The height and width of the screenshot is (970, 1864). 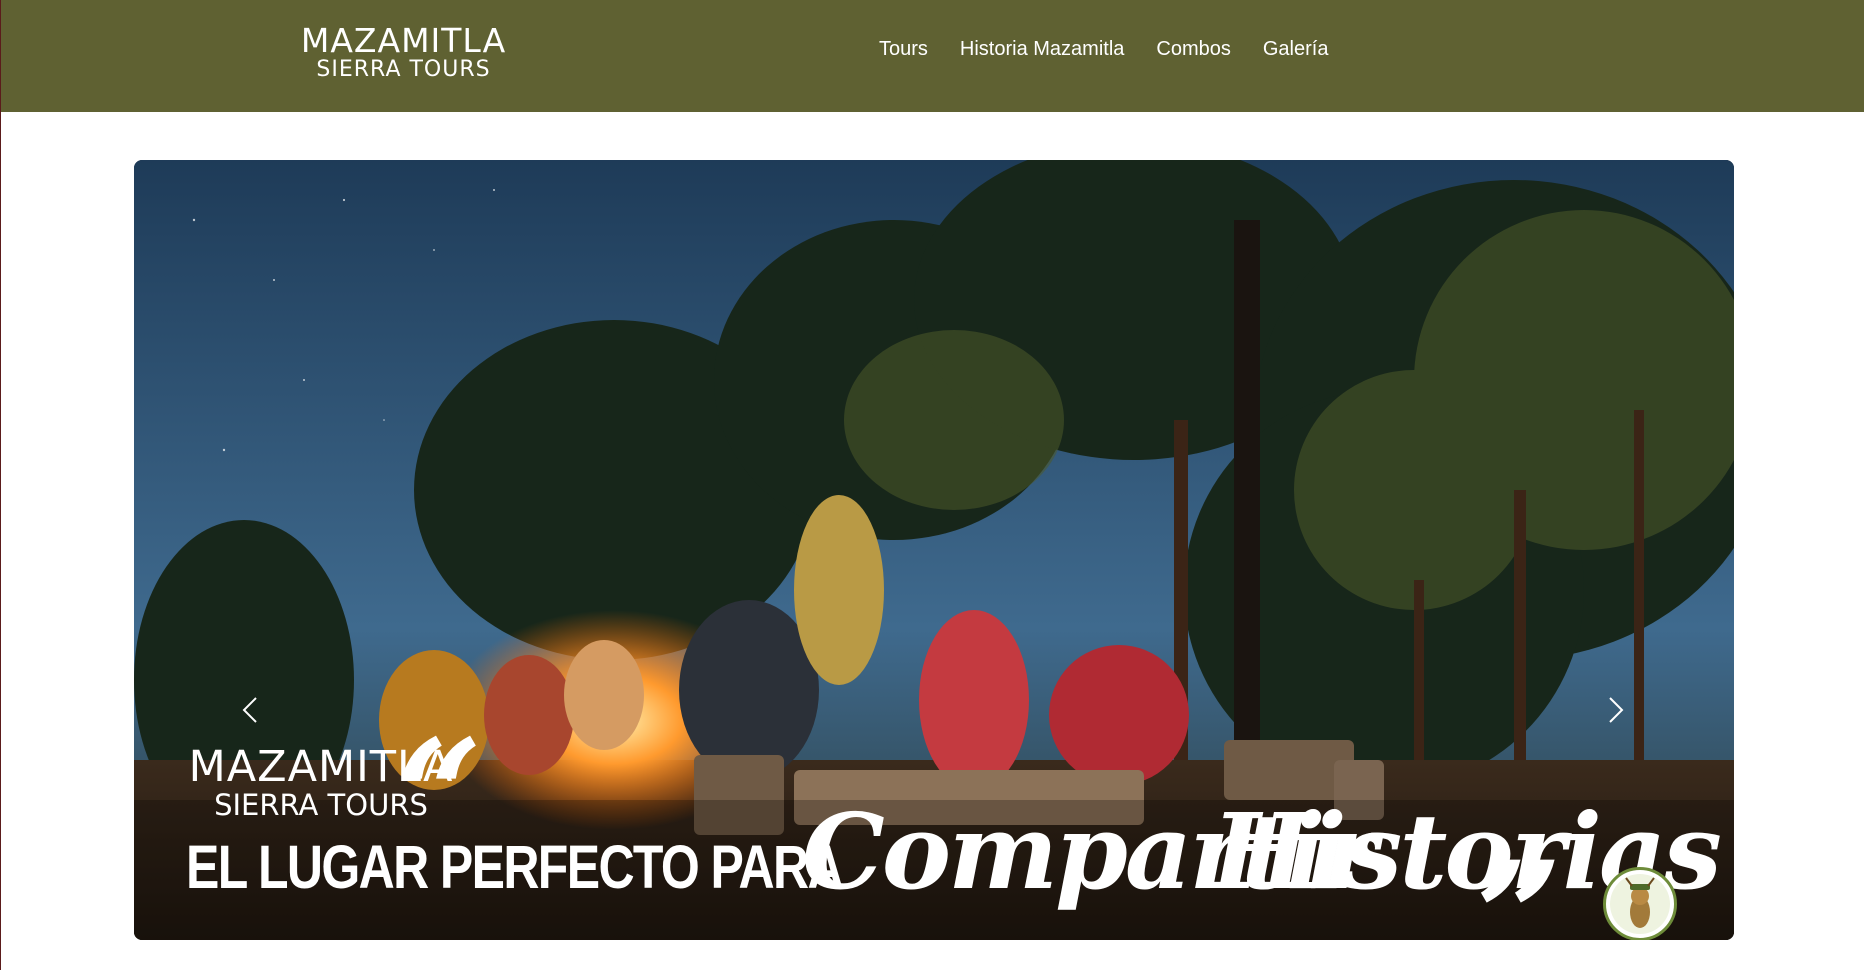 What do you see at coordinates (903, 49) in the screenshot?
I see `nav-item-tours: Tours` at bounding box center [903, 49].